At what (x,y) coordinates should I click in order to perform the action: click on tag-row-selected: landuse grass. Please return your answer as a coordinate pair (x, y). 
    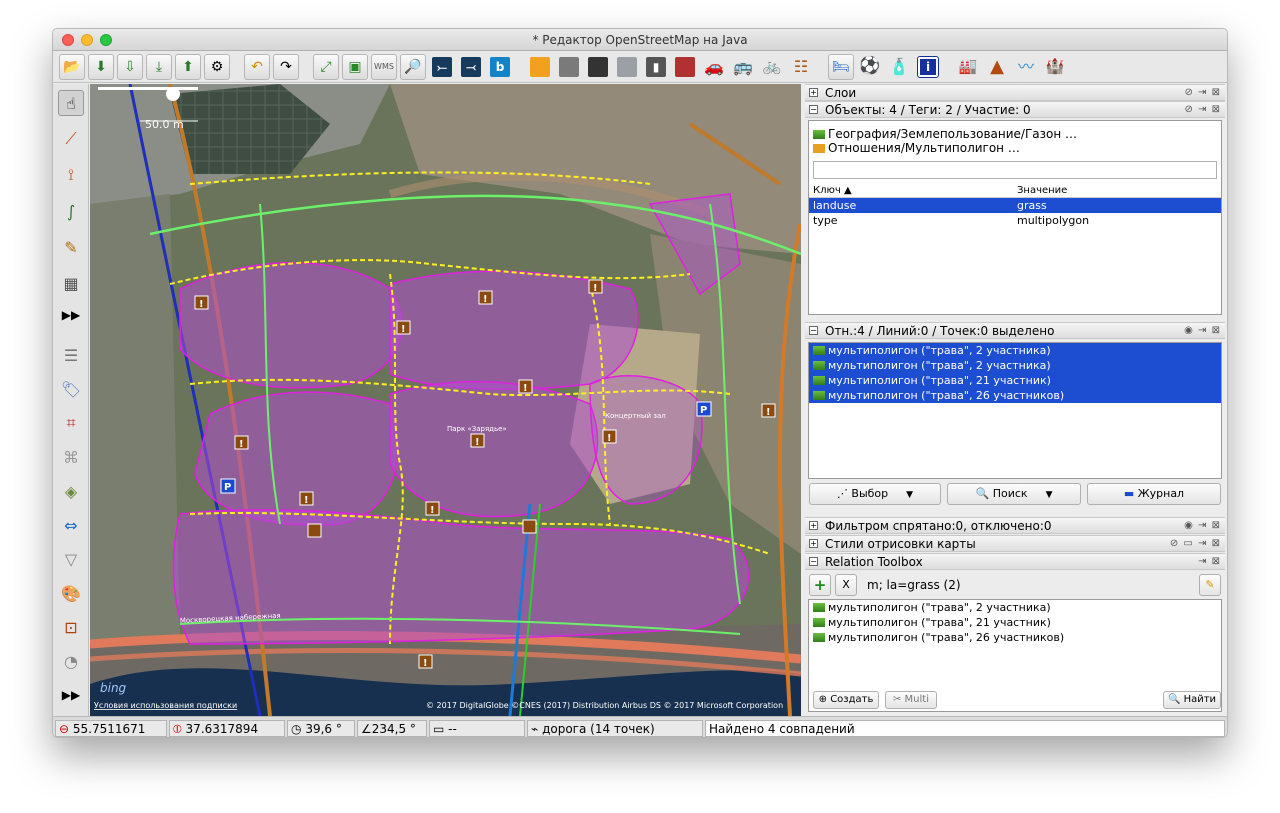
    Looking at the image, I should click on (1015, 205).